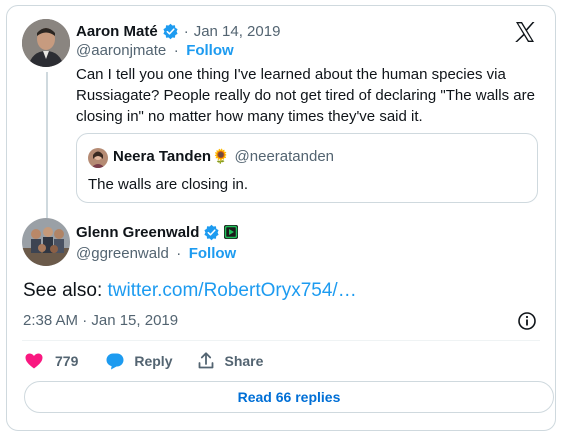 This screenshot has width=564, height=439. I want to click on divider, so click(281, 340).